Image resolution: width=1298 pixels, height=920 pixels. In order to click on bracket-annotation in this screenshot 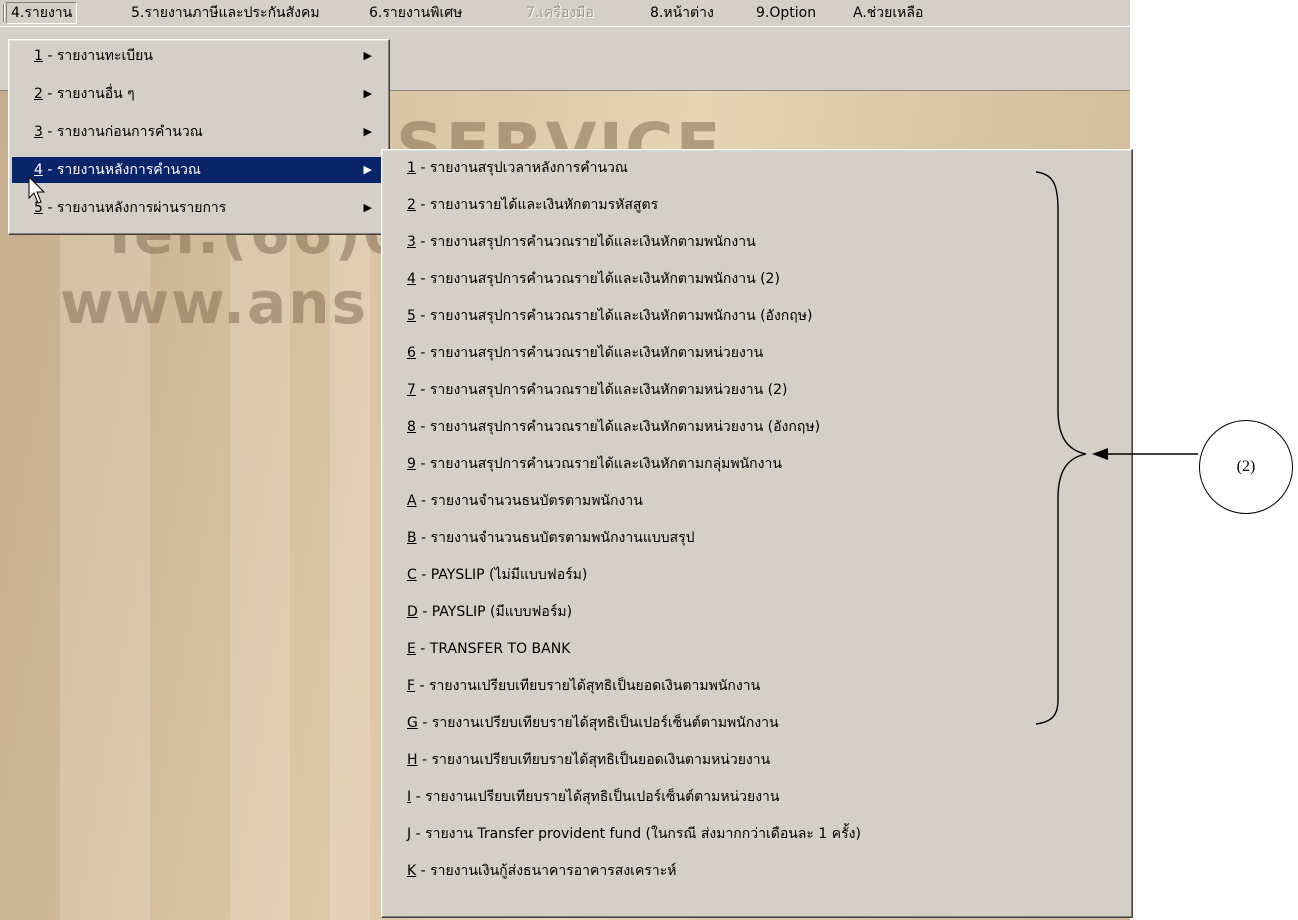, I will do `click(1116, 448)`.